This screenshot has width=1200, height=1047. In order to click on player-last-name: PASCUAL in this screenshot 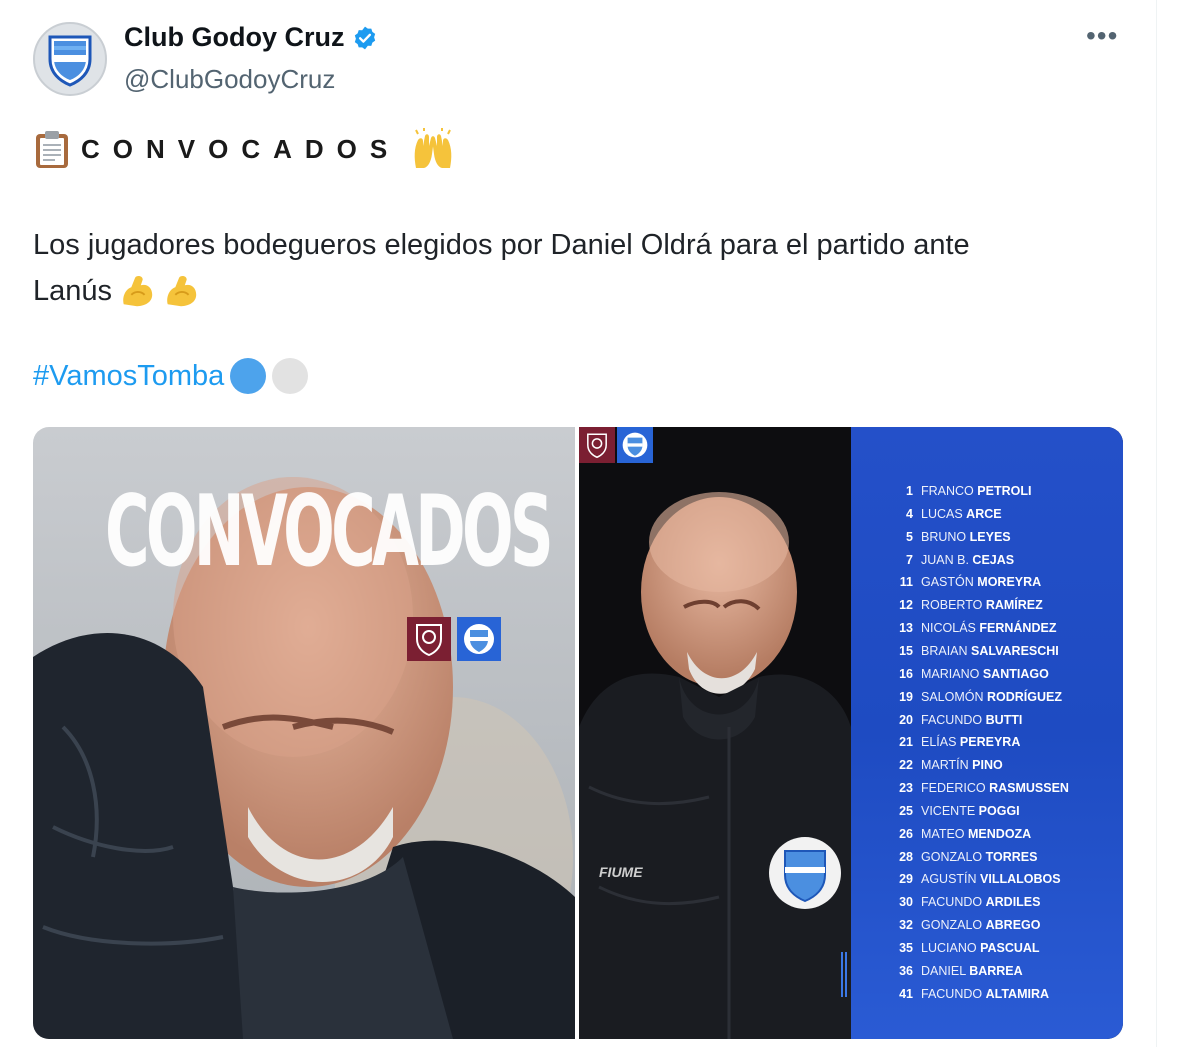, I will do `click(1010, 948)`.